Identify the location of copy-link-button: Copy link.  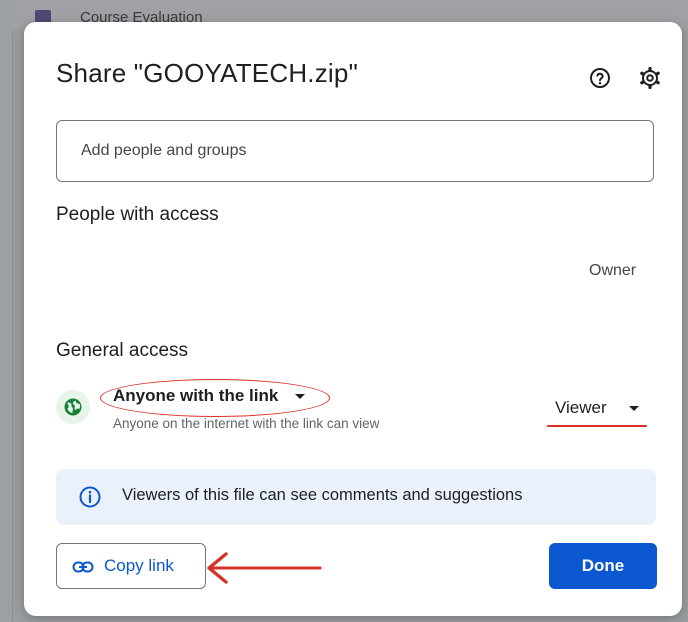
(131, 566).